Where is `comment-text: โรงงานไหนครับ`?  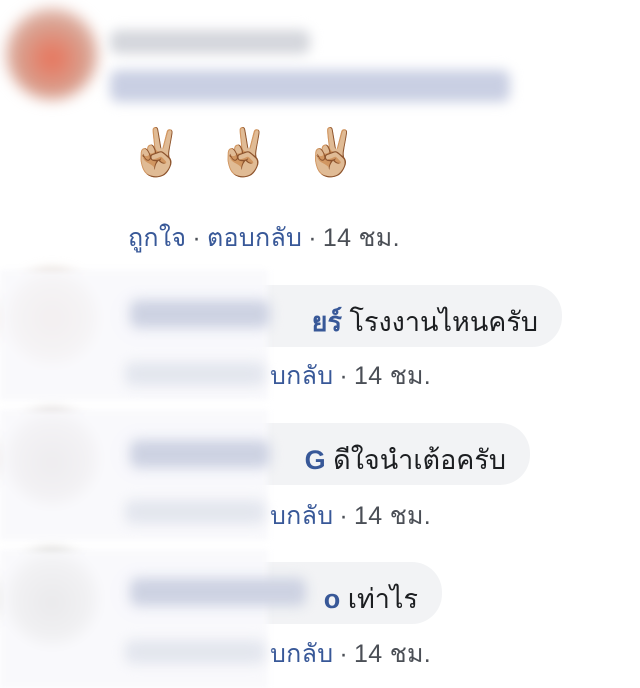 comment-text: โรงงานไหนครับ is located at coordinates (443, 322).